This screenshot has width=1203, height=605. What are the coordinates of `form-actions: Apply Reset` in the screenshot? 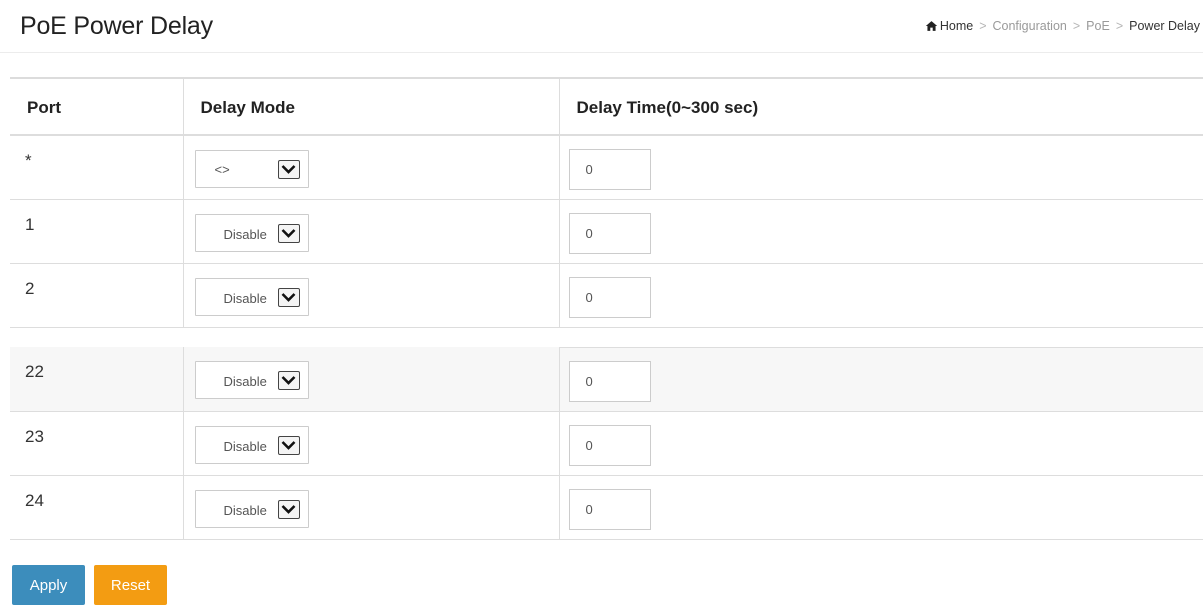 It's located at (94, 585).